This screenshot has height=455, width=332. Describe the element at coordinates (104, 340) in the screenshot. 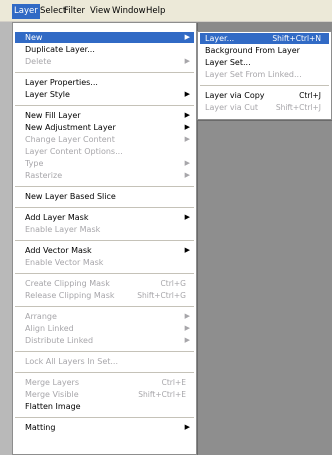

I see `menu-item-distribute-linked: Distribute Linked ▶` at that location.